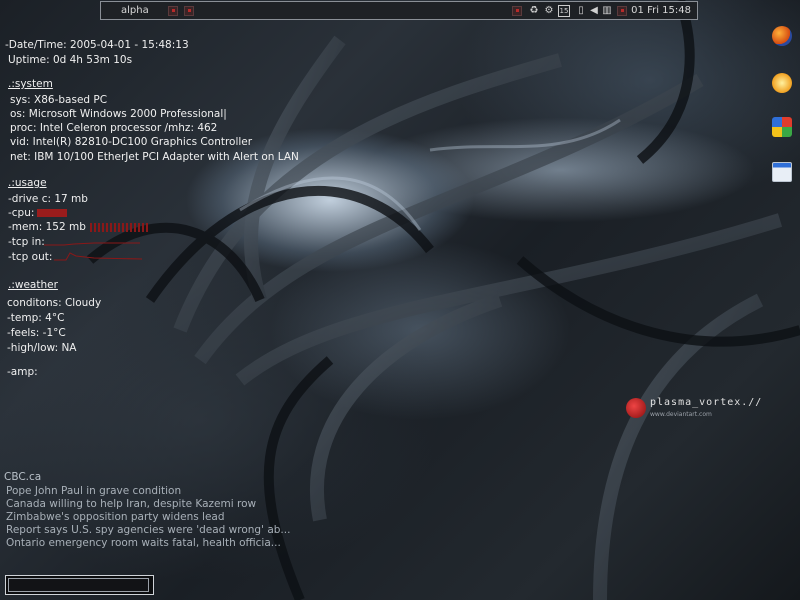 This screenshot has width=800, height=600. I want to click on uptime: Uptime: 0d 4h 53m 10s, so click(70, 60).